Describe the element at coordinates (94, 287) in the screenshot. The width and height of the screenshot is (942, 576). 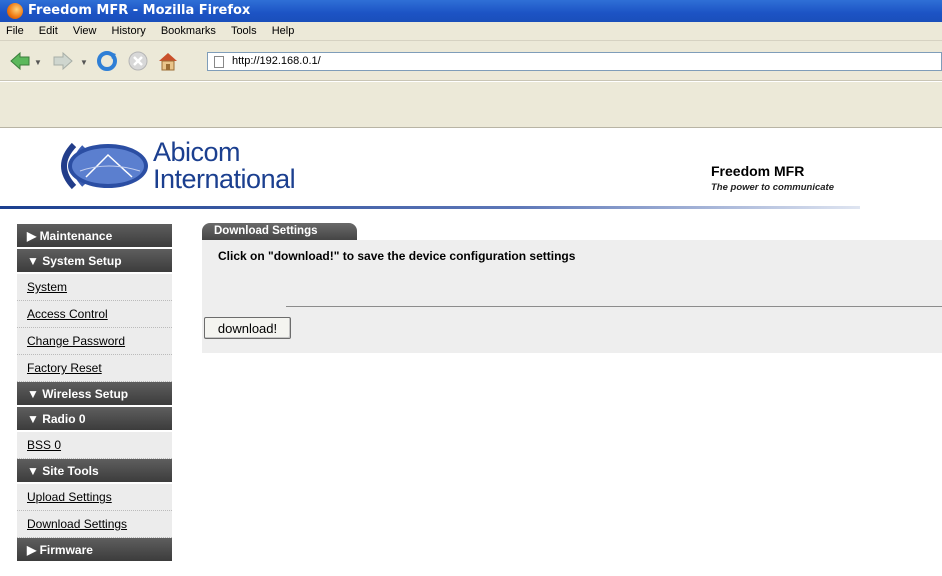
I see `sidebar-item-system: System` at that location.